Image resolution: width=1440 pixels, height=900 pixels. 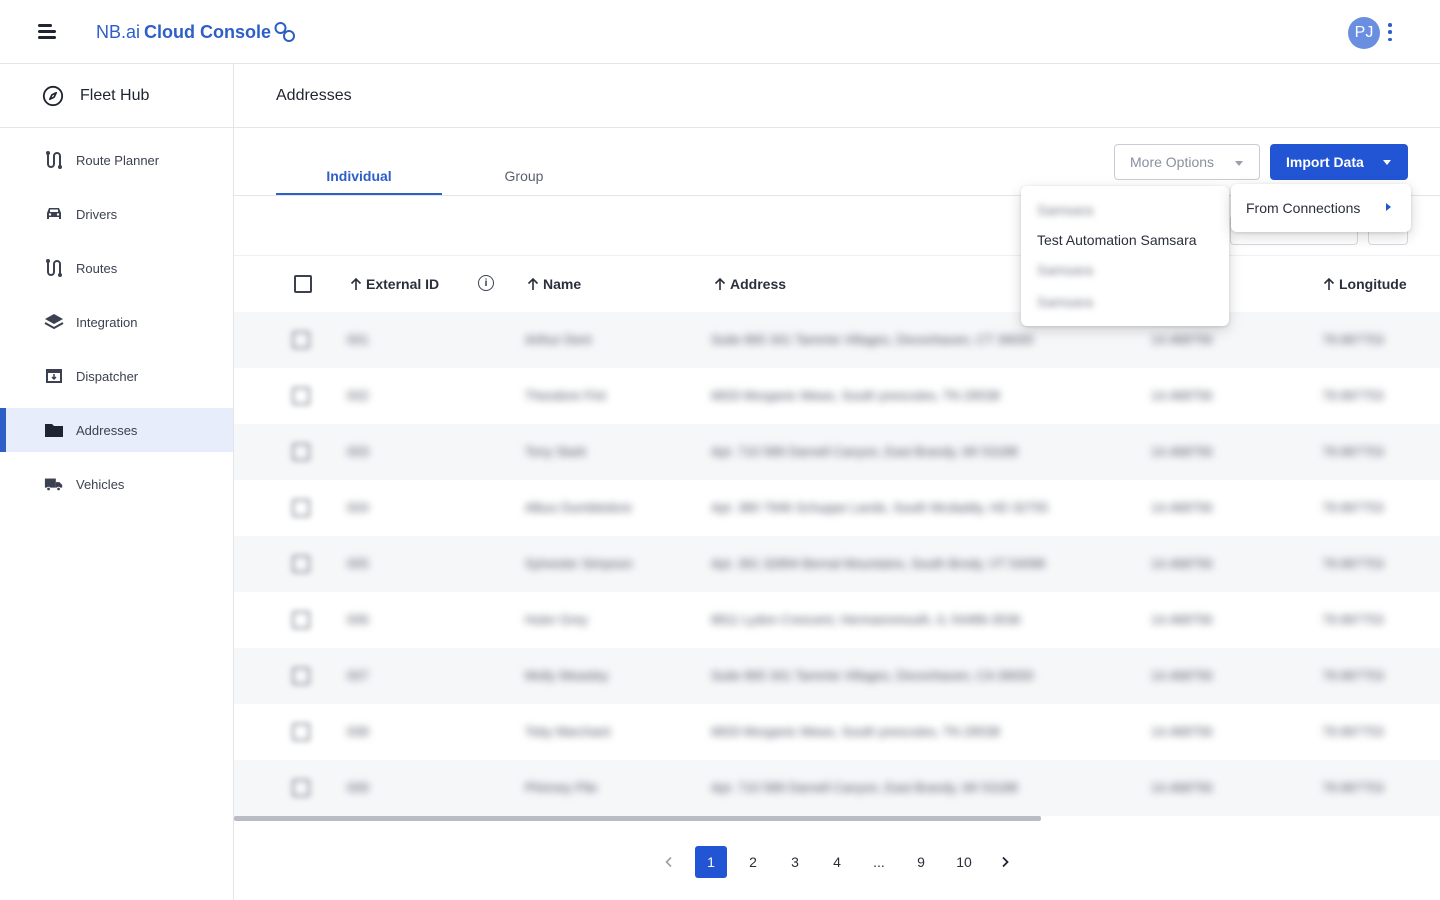 I want to click on import-data-menu: From Connections, so click(x=1321, y=208).